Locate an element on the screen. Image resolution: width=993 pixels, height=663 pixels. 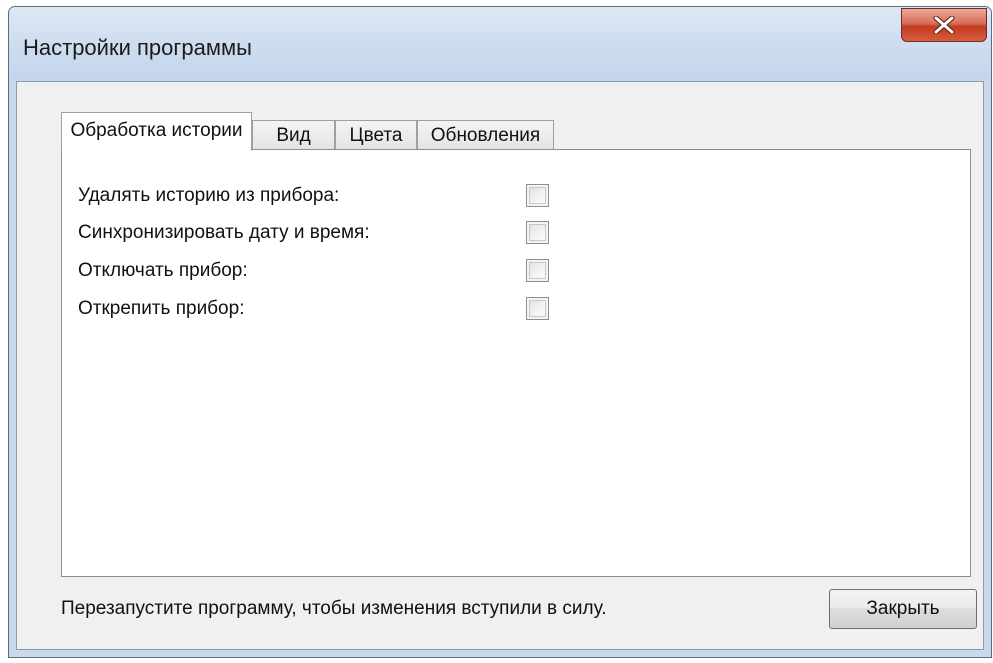
option-label: Удалять историю из прибора: is located at coordinates (209, 195).